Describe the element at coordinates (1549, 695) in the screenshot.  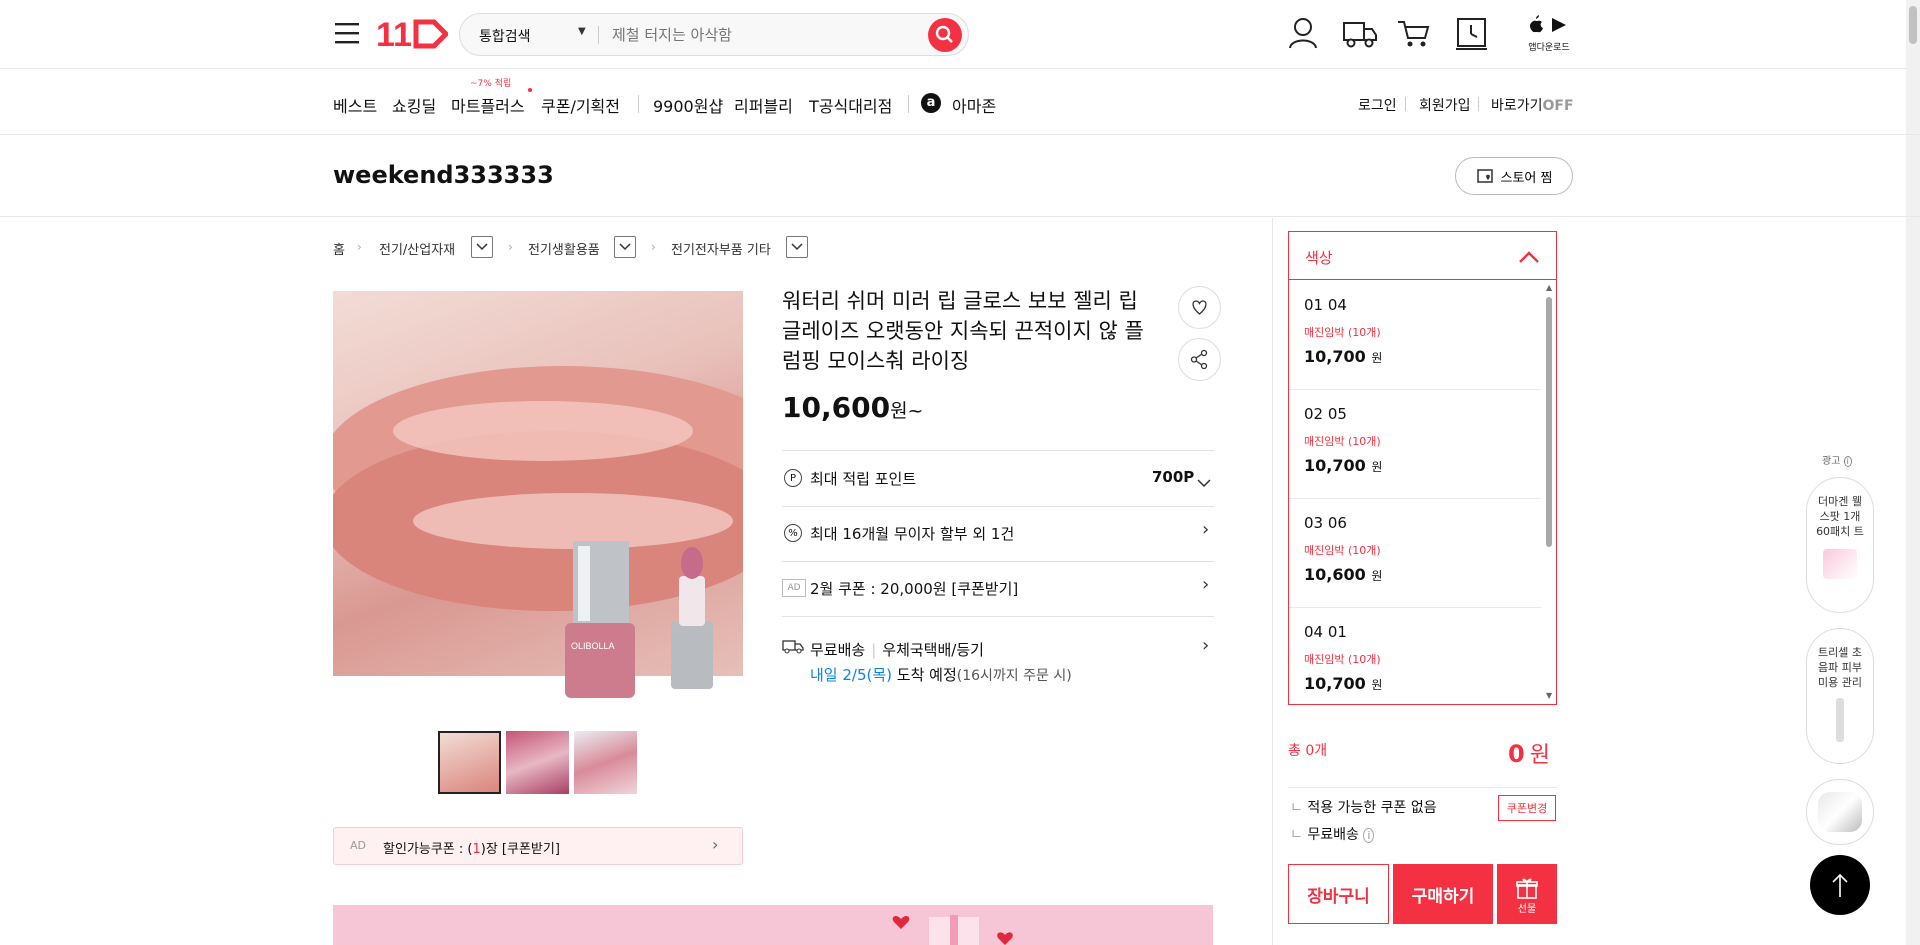
I see `scroll-down-icon: ▼` at that location.